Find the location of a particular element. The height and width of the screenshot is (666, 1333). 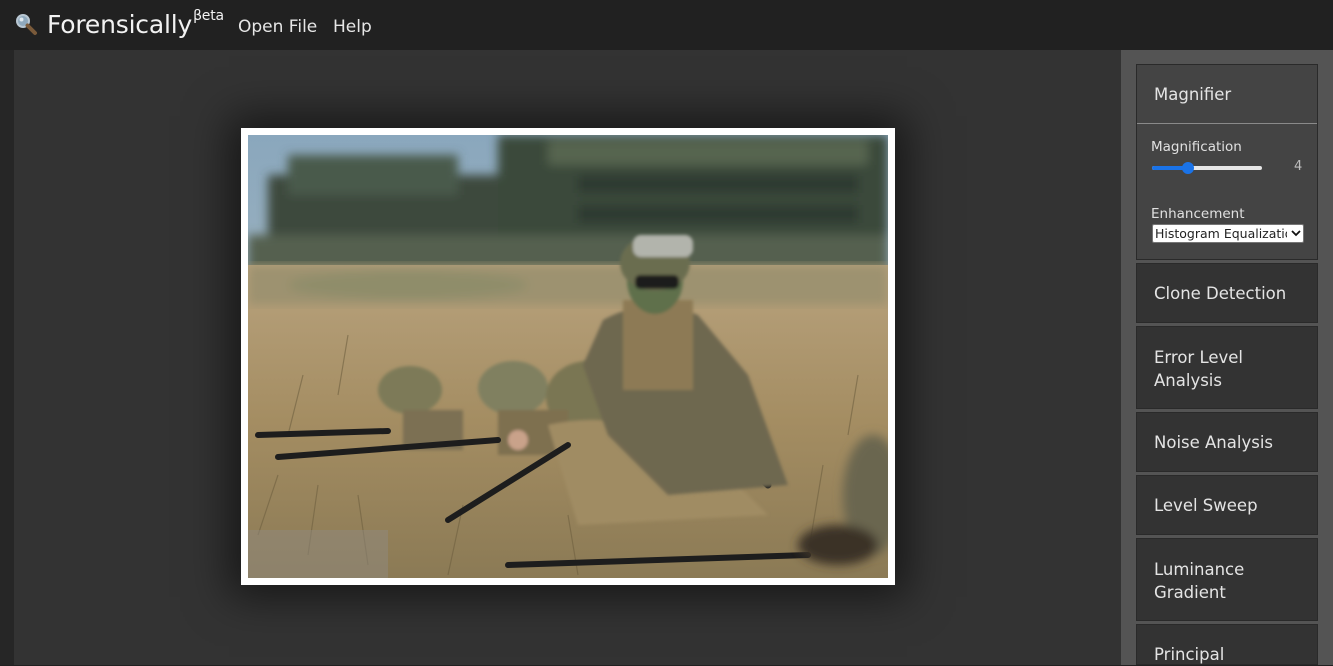

chevron-down-icon is located at coordinates (1296, 233).